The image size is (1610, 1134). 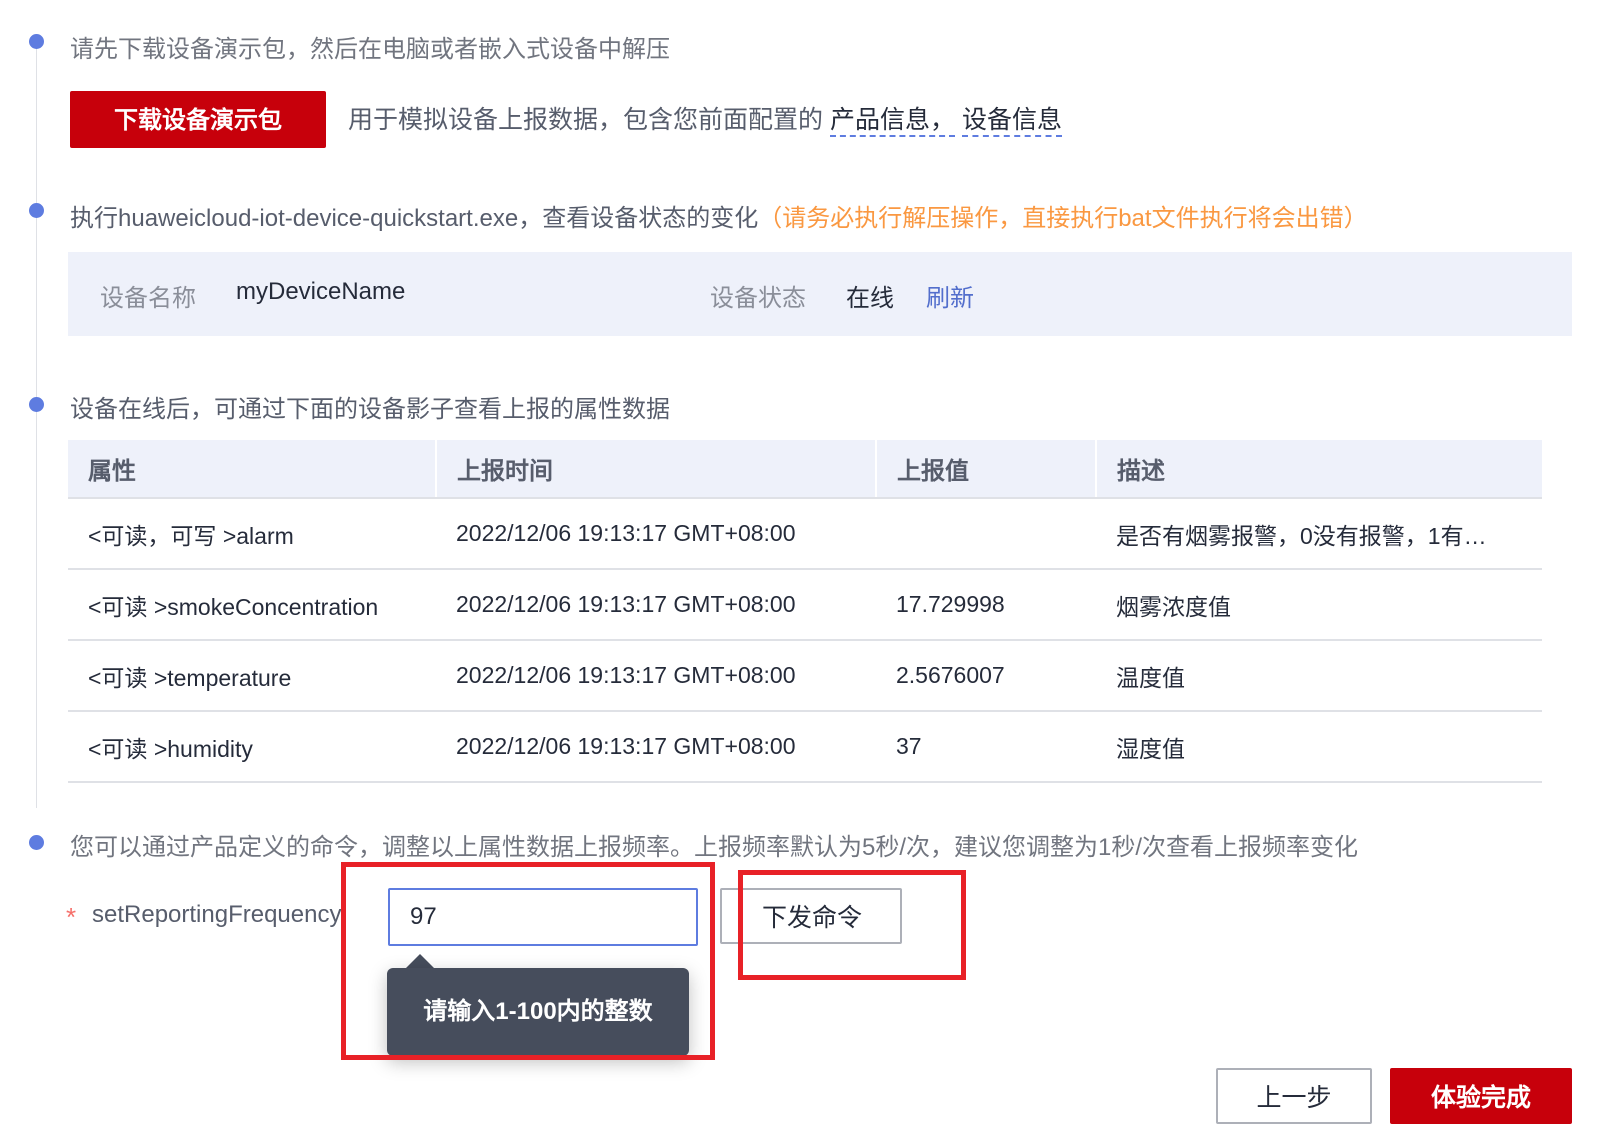 I want to click on header-description: 描述, so click(x=1318, y=469).